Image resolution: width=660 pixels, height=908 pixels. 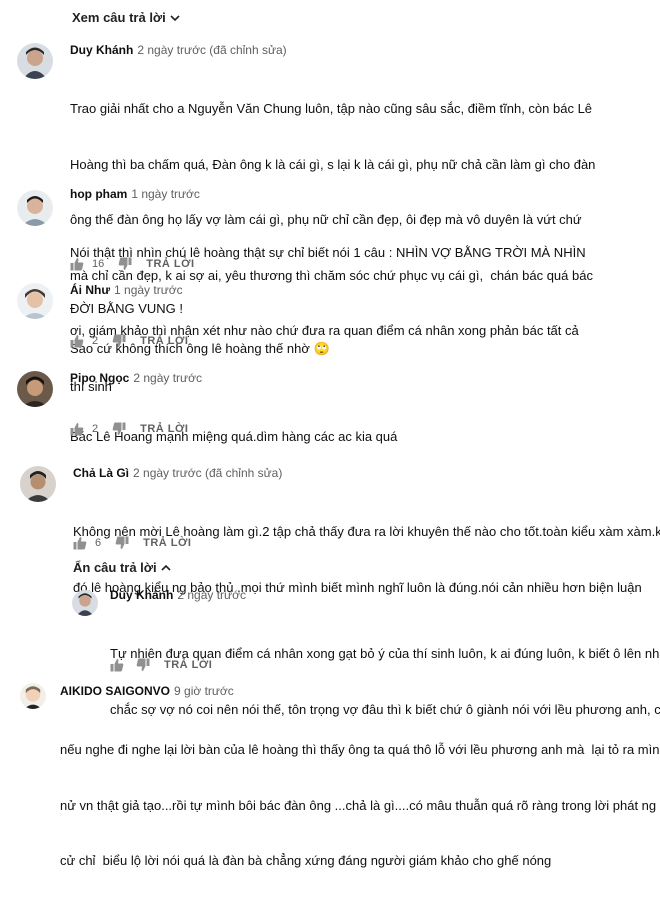 What do you see at coordinates (204, 691) in the screenshot?
I see `comment-time: 9 giờ trước` at bounding box center [204, 691].